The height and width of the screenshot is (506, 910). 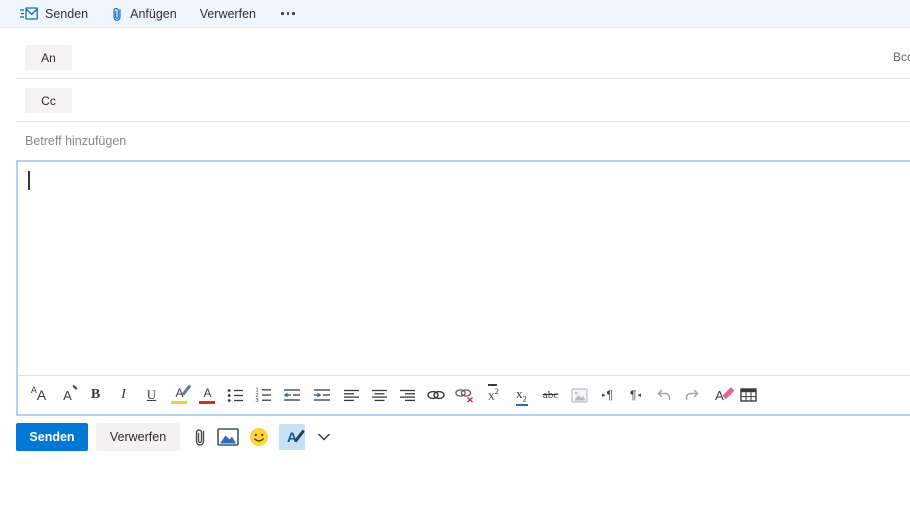 I want to click on decrease-indent-icon, so click(x=292, y=395).